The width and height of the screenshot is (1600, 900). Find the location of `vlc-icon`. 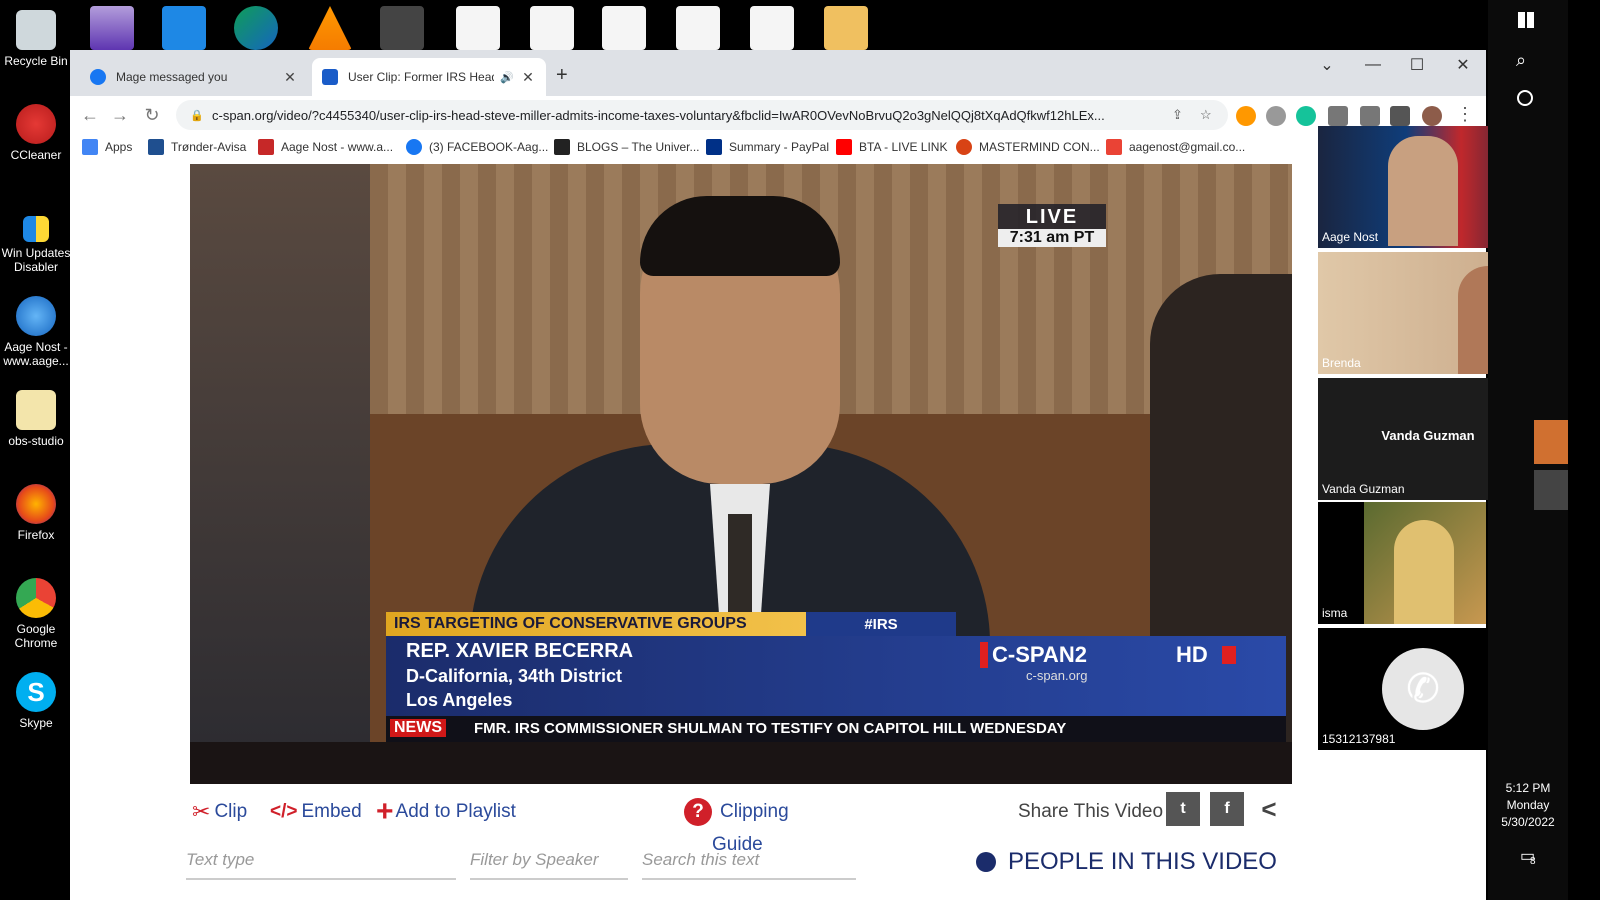

vlc-icon is located at coordinates (330, 28).